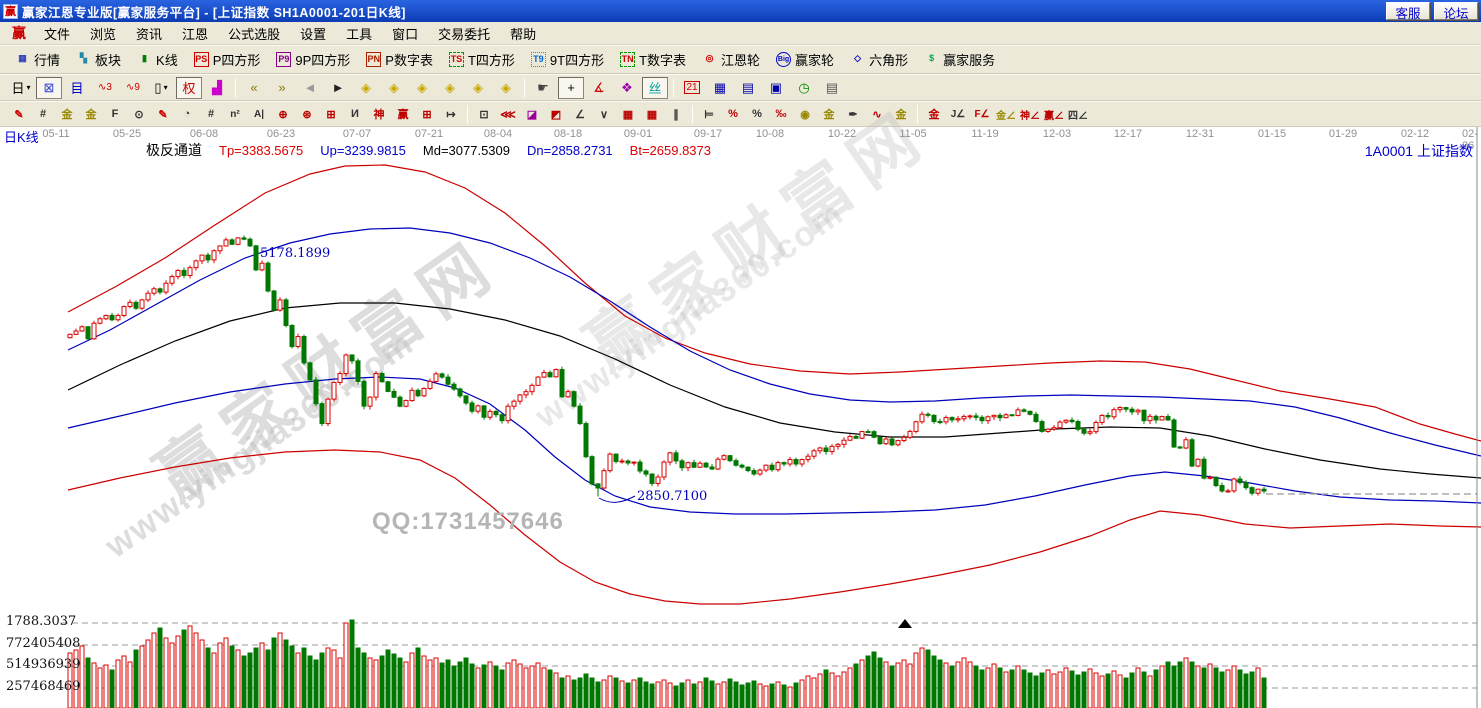 Image resolution: width=1481 pixels, height=708 pixels. What do you see at coordinates (313, 33) in the screenshot?
I see `menu-item-设置: 设置` at bounding box center [313, 33].